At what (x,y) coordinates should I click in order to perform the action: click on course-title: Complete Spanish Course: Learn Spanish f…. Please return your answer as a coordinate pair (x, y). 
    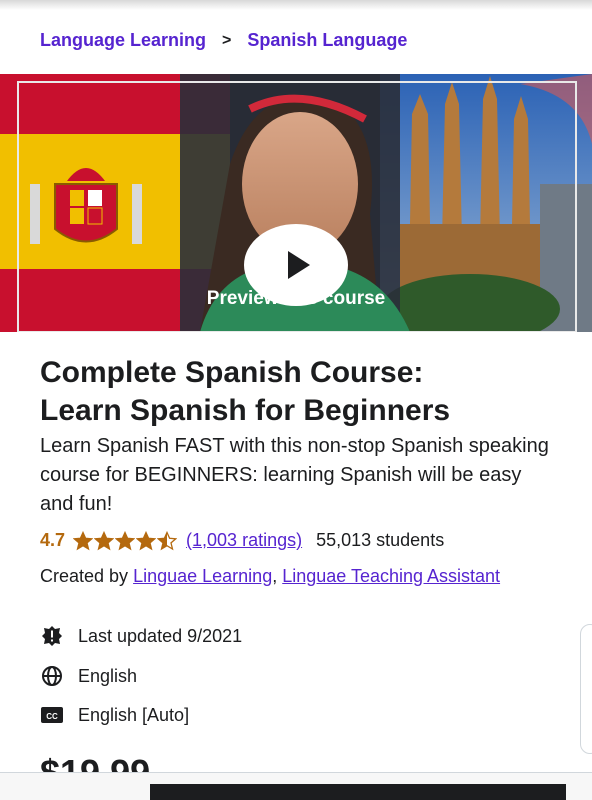
    Looking at the image, I should click on (300, 392).